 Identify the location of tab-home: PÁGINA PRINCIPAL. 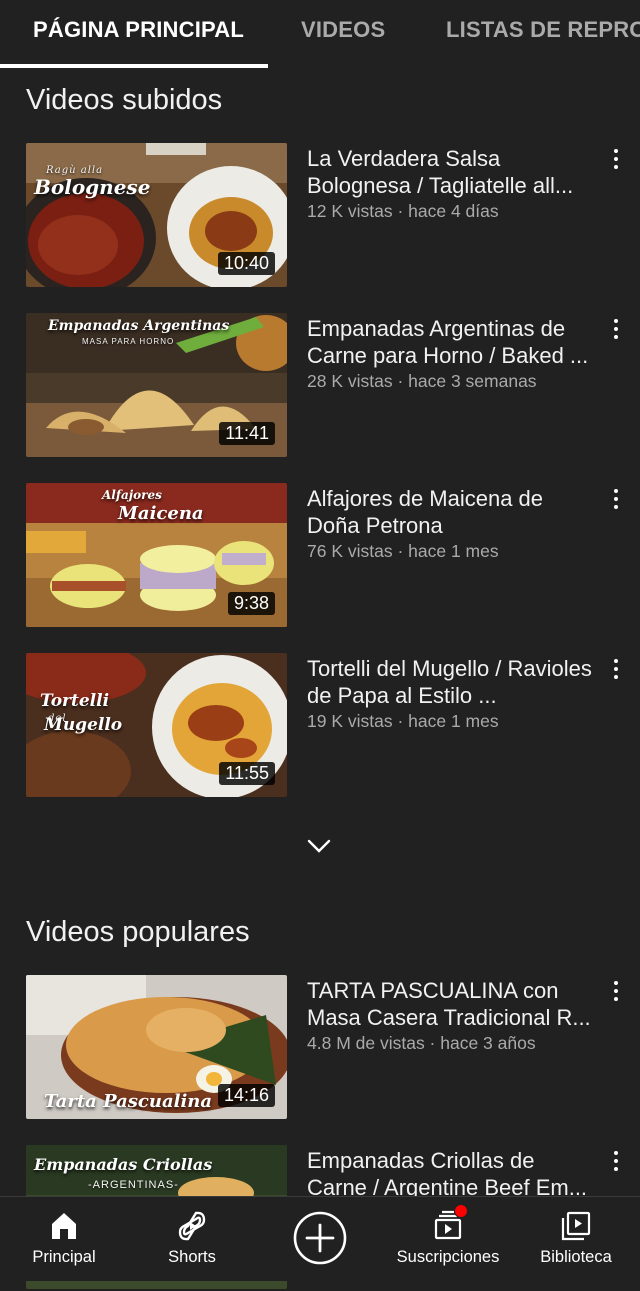
(138, 30).